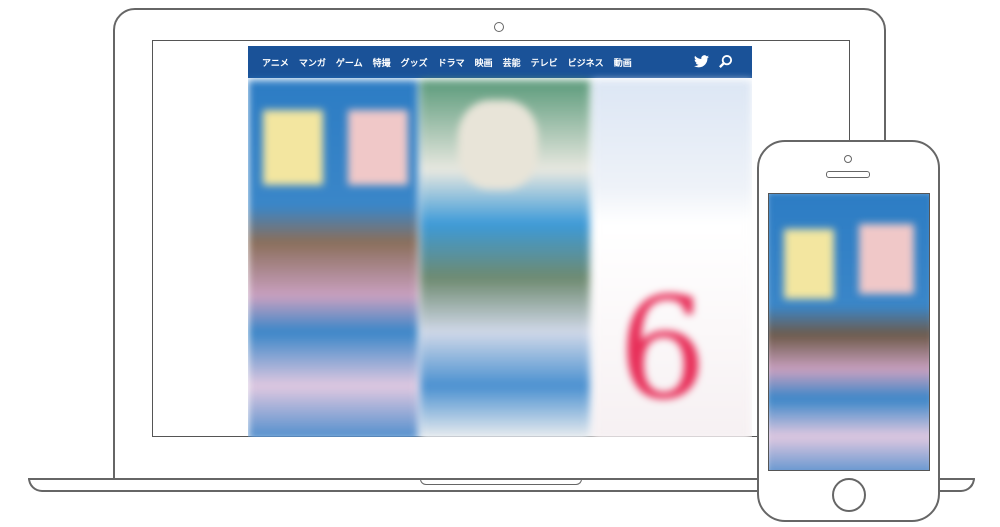  Describe the element at coordinates (725, 61) in the screenshot. I see `search-icon` at that location.